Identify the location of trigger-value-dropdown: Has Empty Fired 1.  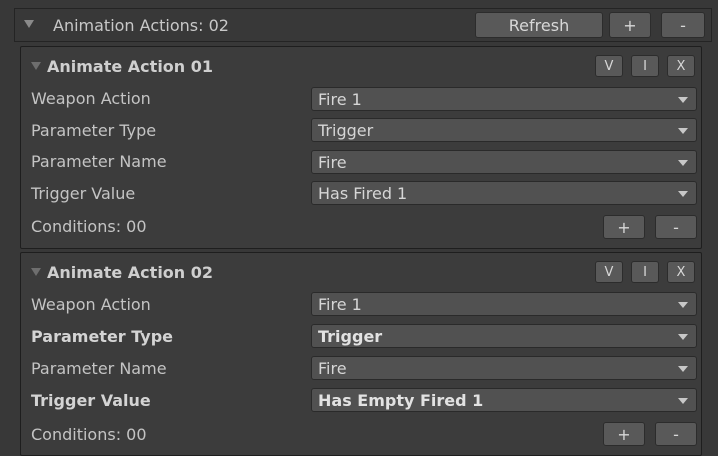
(504, 400).